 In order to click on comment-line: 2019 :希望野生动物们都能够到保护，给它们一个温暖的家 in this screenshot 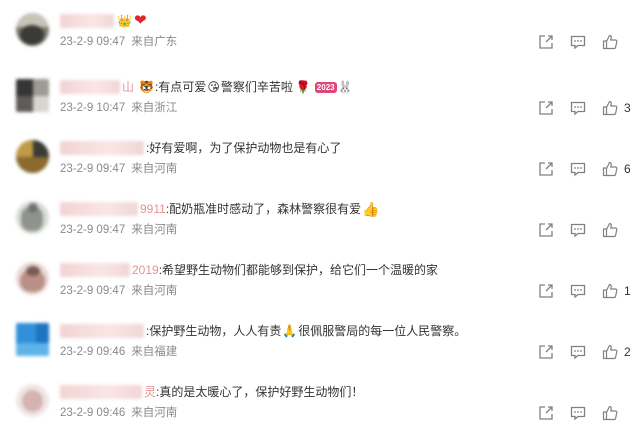, I will do `click(249, 270)`.